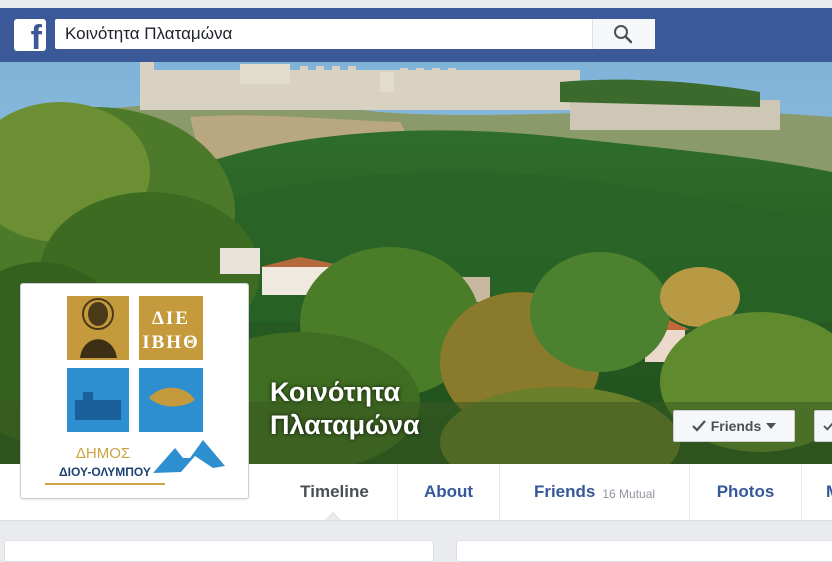 This screenshot has width=832, height=562. I want to click on tab-about: About, so click(449, 492).